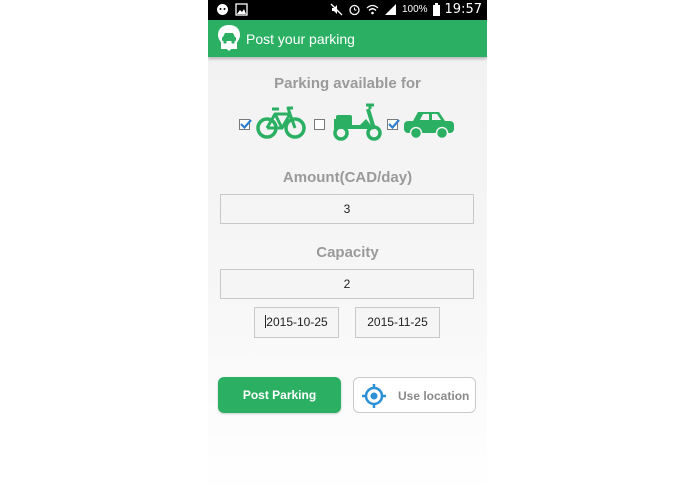 The height and width of the screenshot is (494, 695). Describe the element at coordinates (245, 124) in the screenshot. I see `bicycle-checkbox` at that location.